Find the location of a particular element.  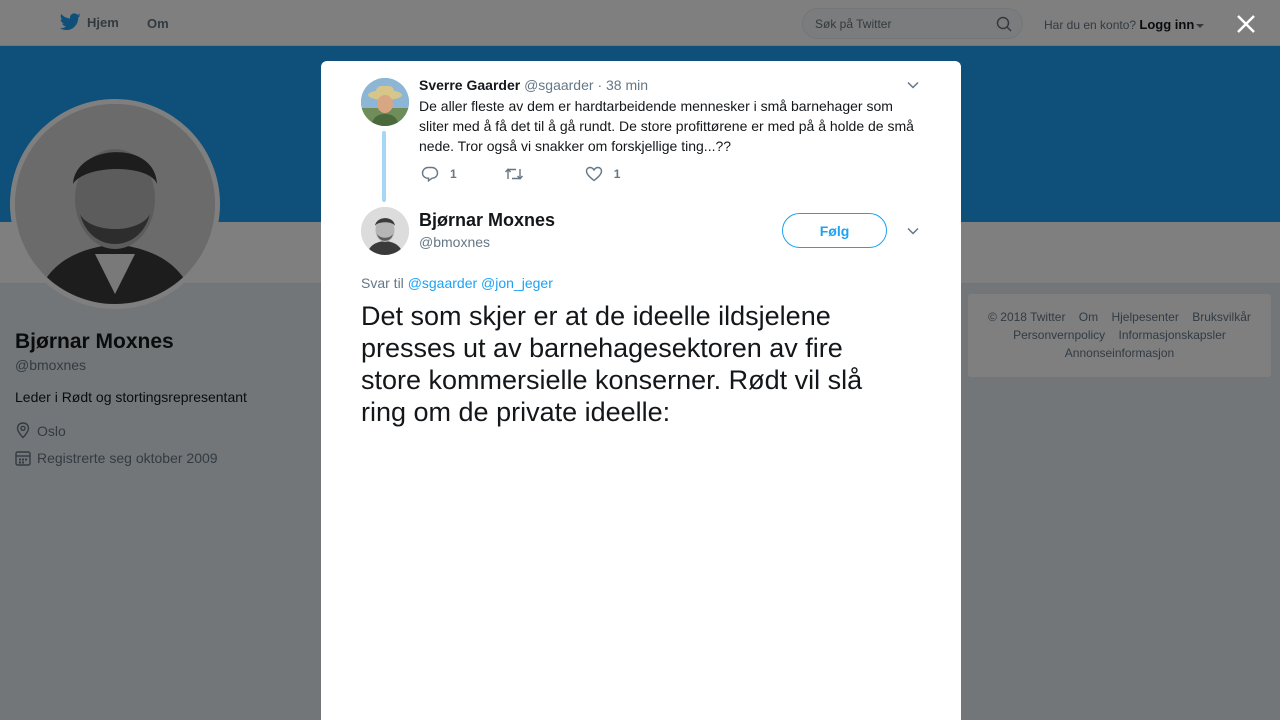

reply-to-prefix: Svar til is located at coordinates (382, 283).